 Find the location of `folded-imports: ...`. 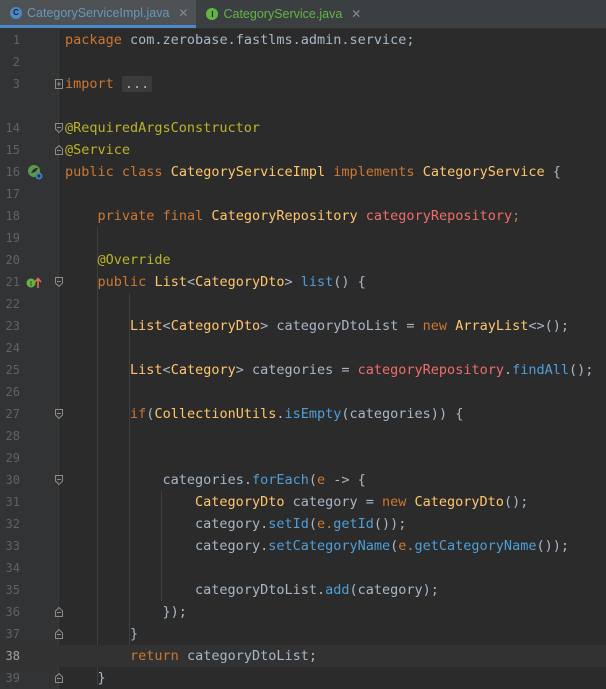

folded-imports: ... is located at coordinates (137, 84).